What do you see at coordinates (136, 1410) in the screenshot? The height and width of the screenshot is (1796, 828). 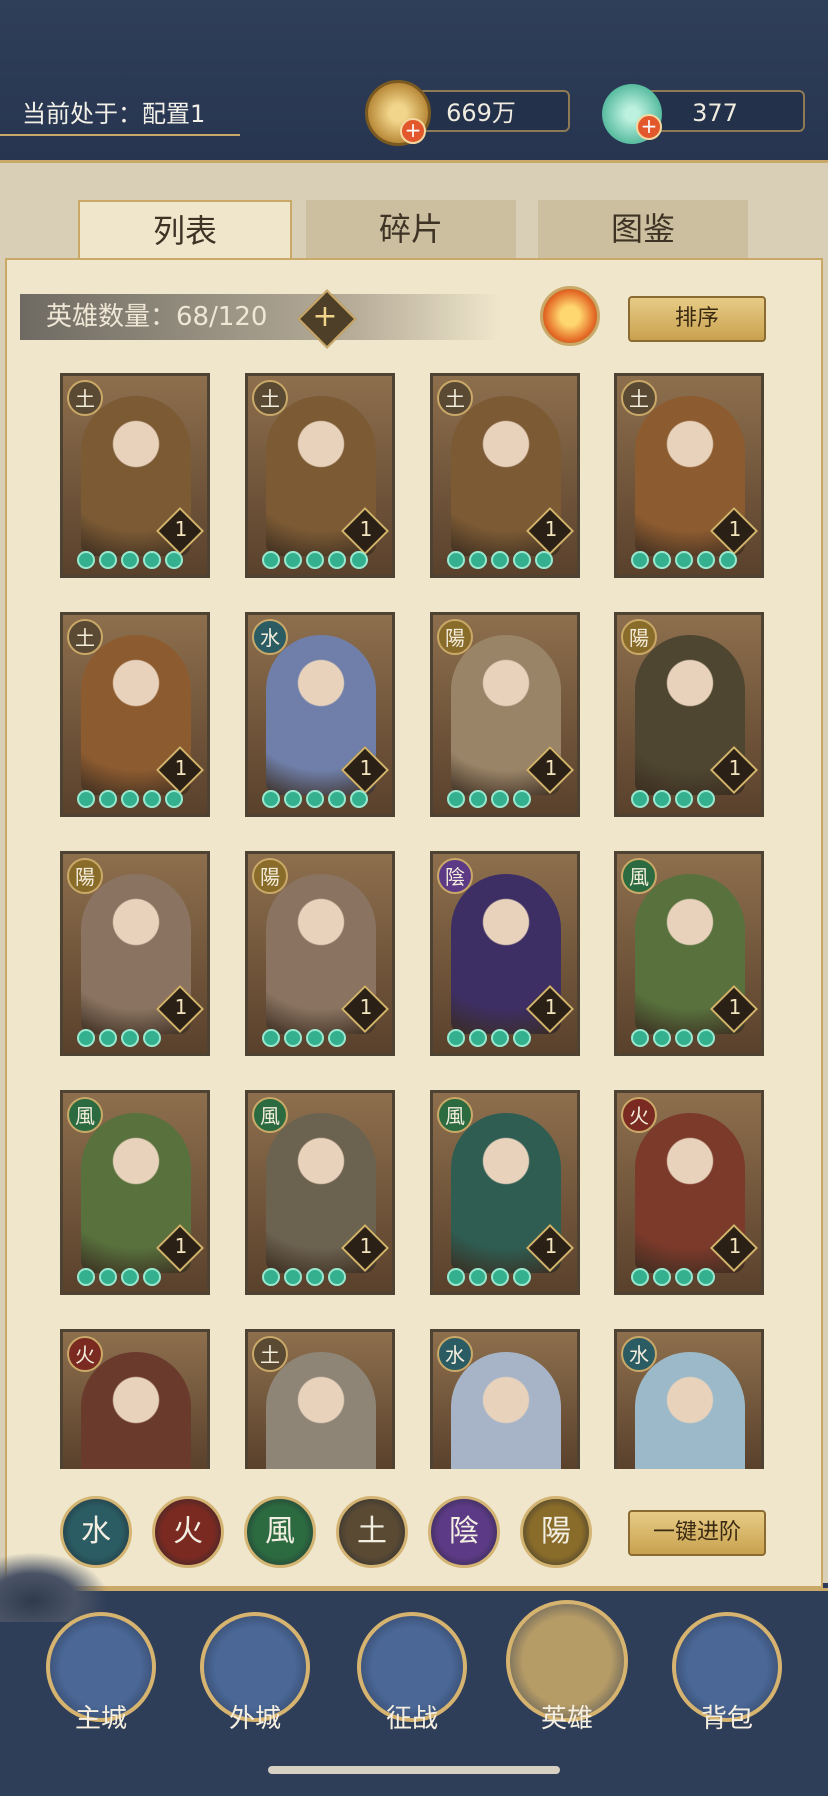 I see `hero-portrait` at bounding box center [136, 1410].